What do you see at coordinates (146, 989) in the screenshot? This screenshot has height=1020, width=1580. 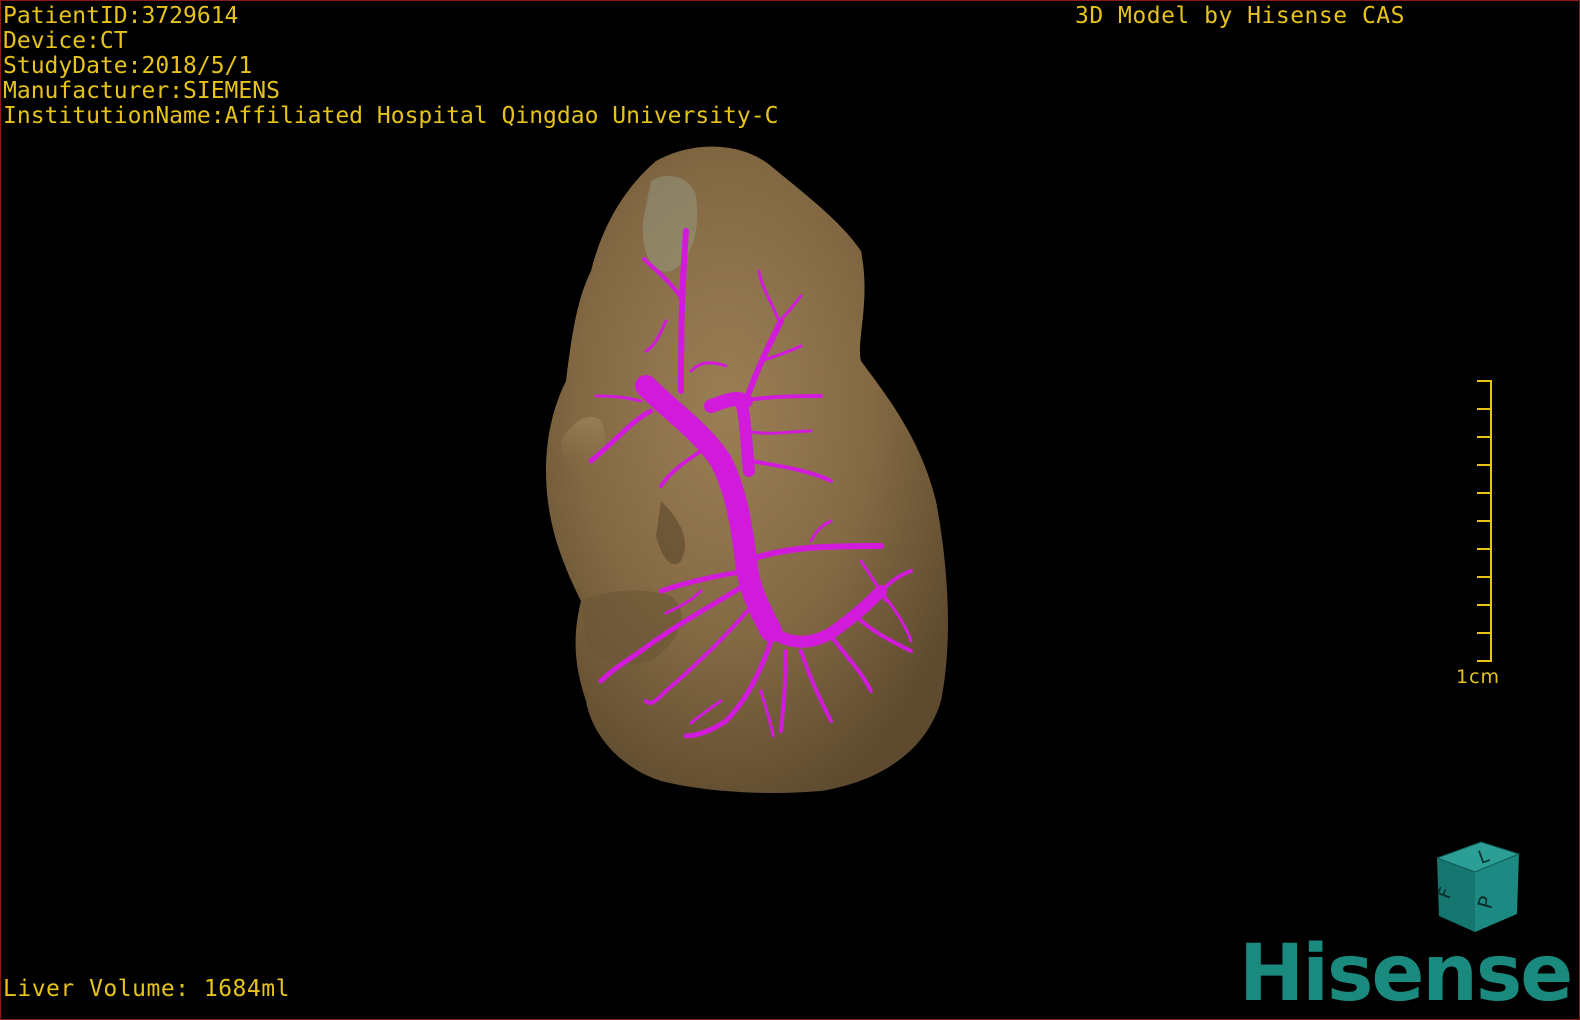 I see `liver-volume-text: Liver Volume: 1684ml` at bounding box center [146, 989].